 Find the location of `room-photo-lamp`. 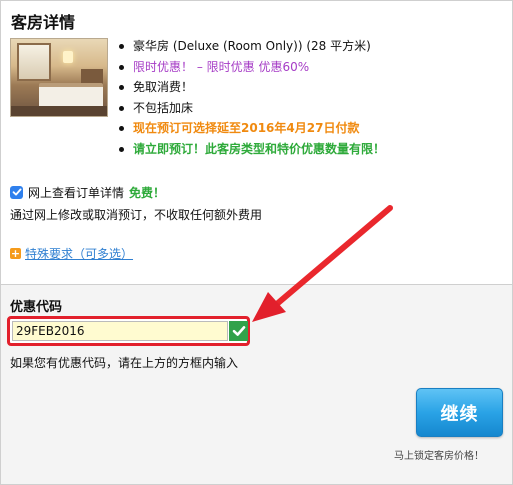

room-photo-lamp is located at coordinates (68, 57).